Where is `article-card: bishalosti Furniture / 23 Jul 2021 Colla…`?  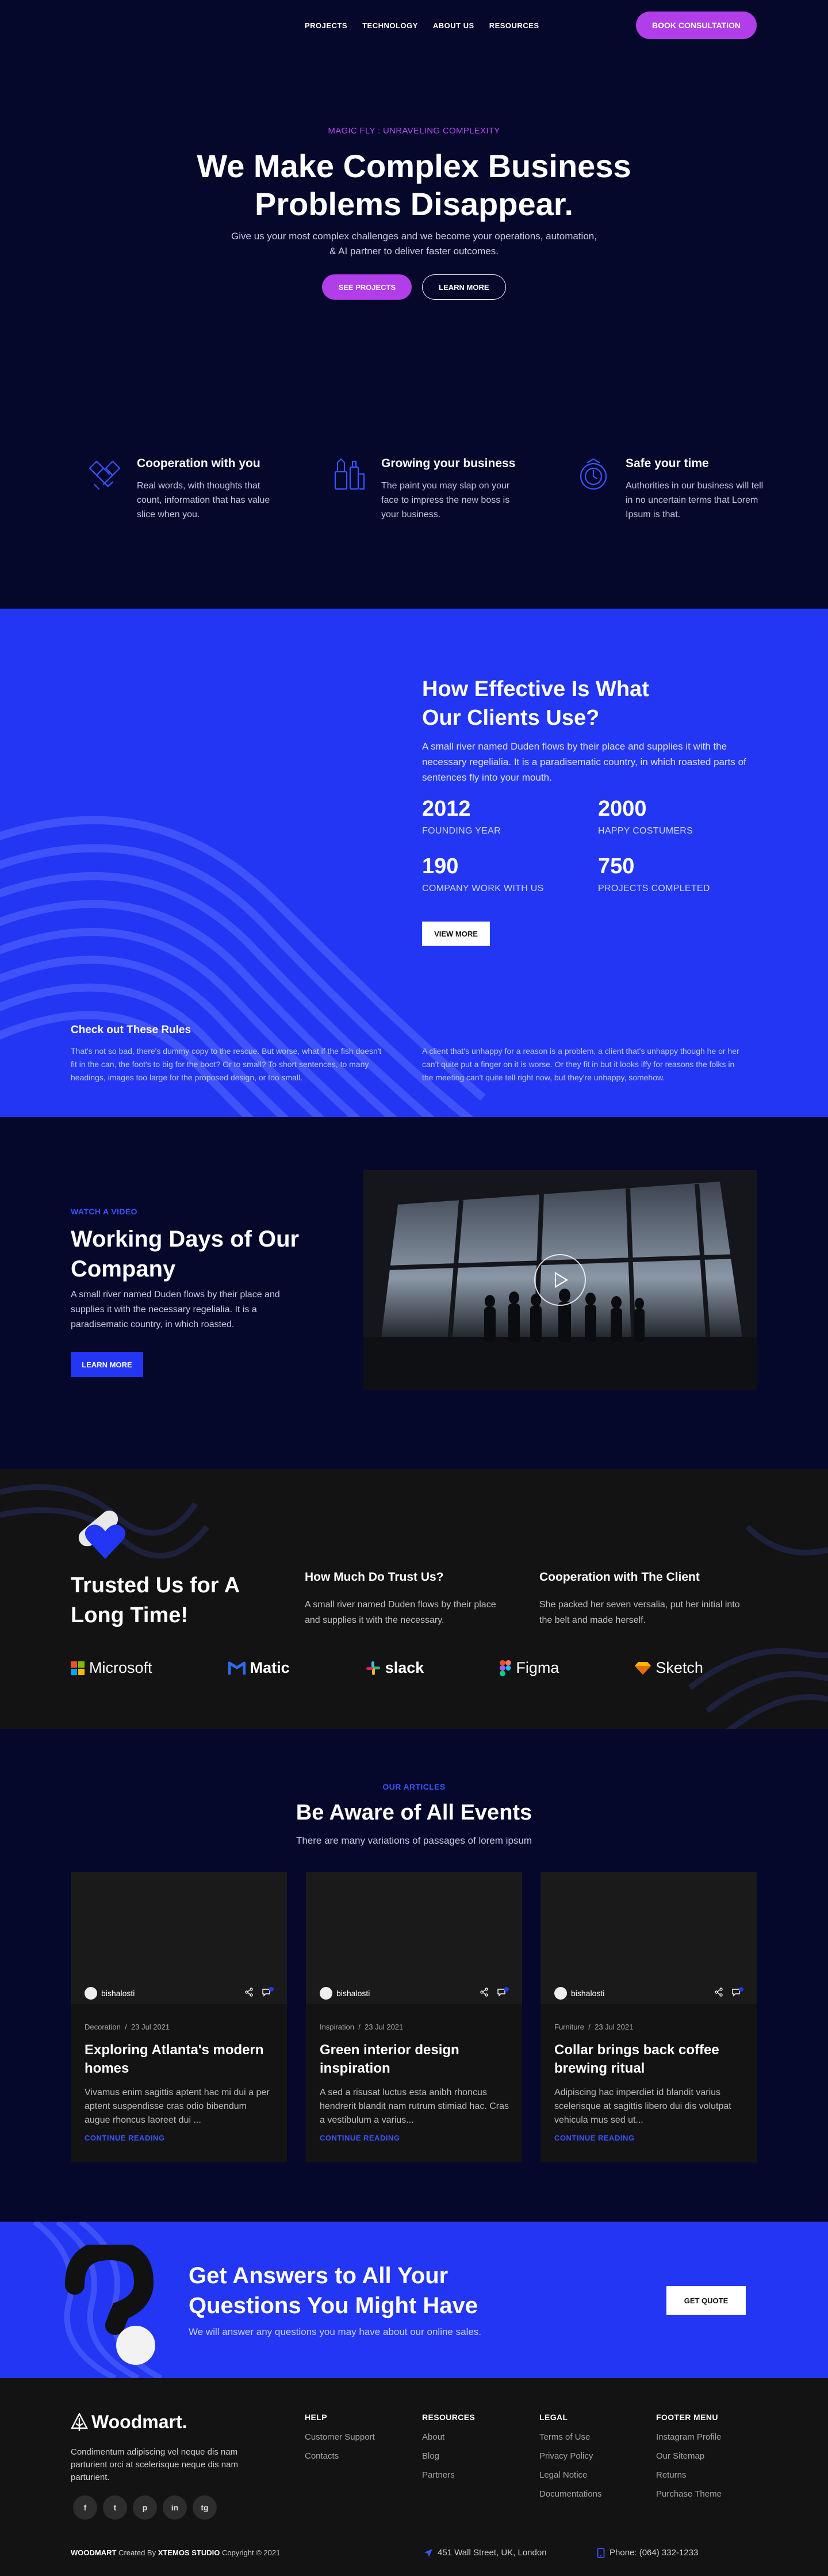 article-card: bishalosti Furniture / 23 Jul 2021 Colla… is located at coordinates (648, 2017).